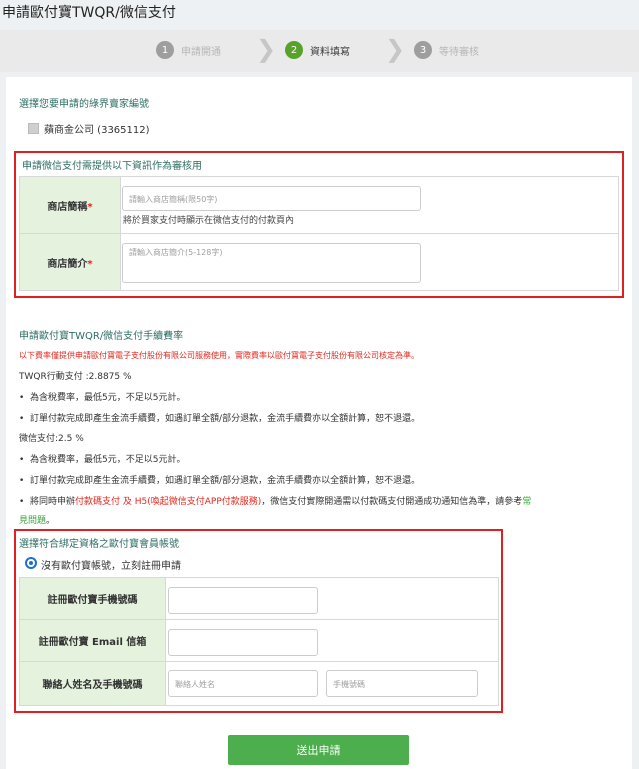 This screenshot has height=769, width=639. Describe the element at coordinates (526, 502) in the screenshot. I see `faq-link: 常` at that location.